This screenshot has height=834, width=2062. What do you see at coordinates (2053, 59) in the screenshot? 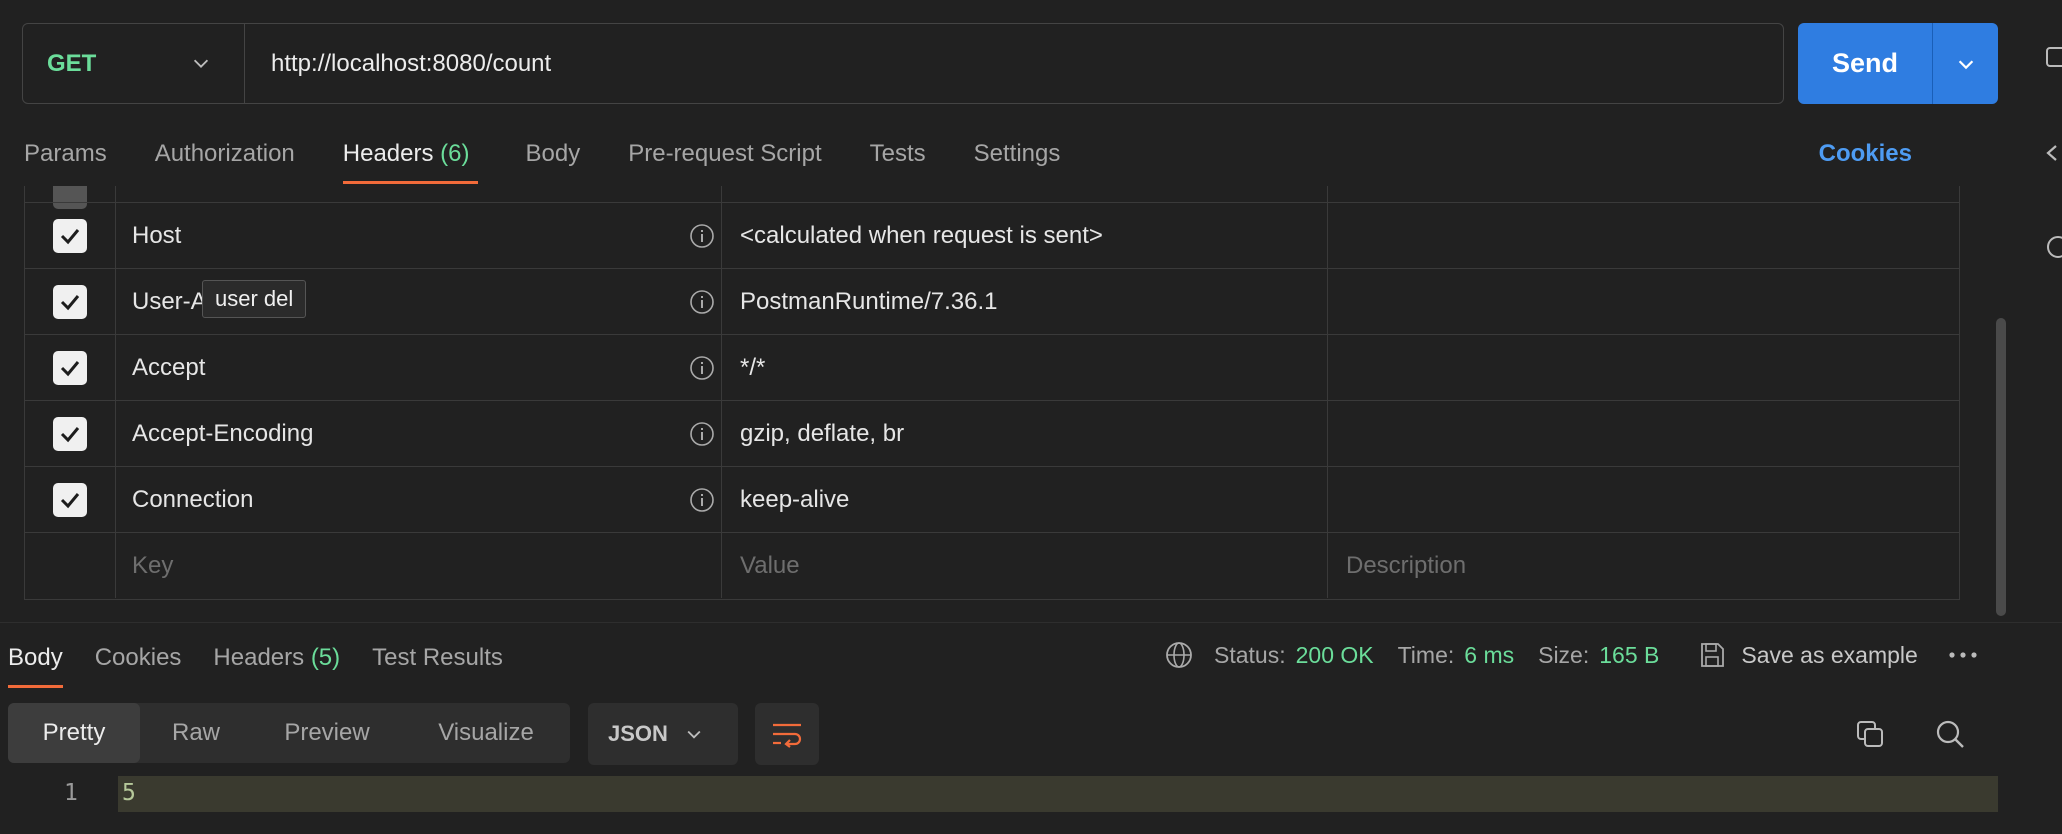
I see `comment-icon` at bounding box center [2053, 59].